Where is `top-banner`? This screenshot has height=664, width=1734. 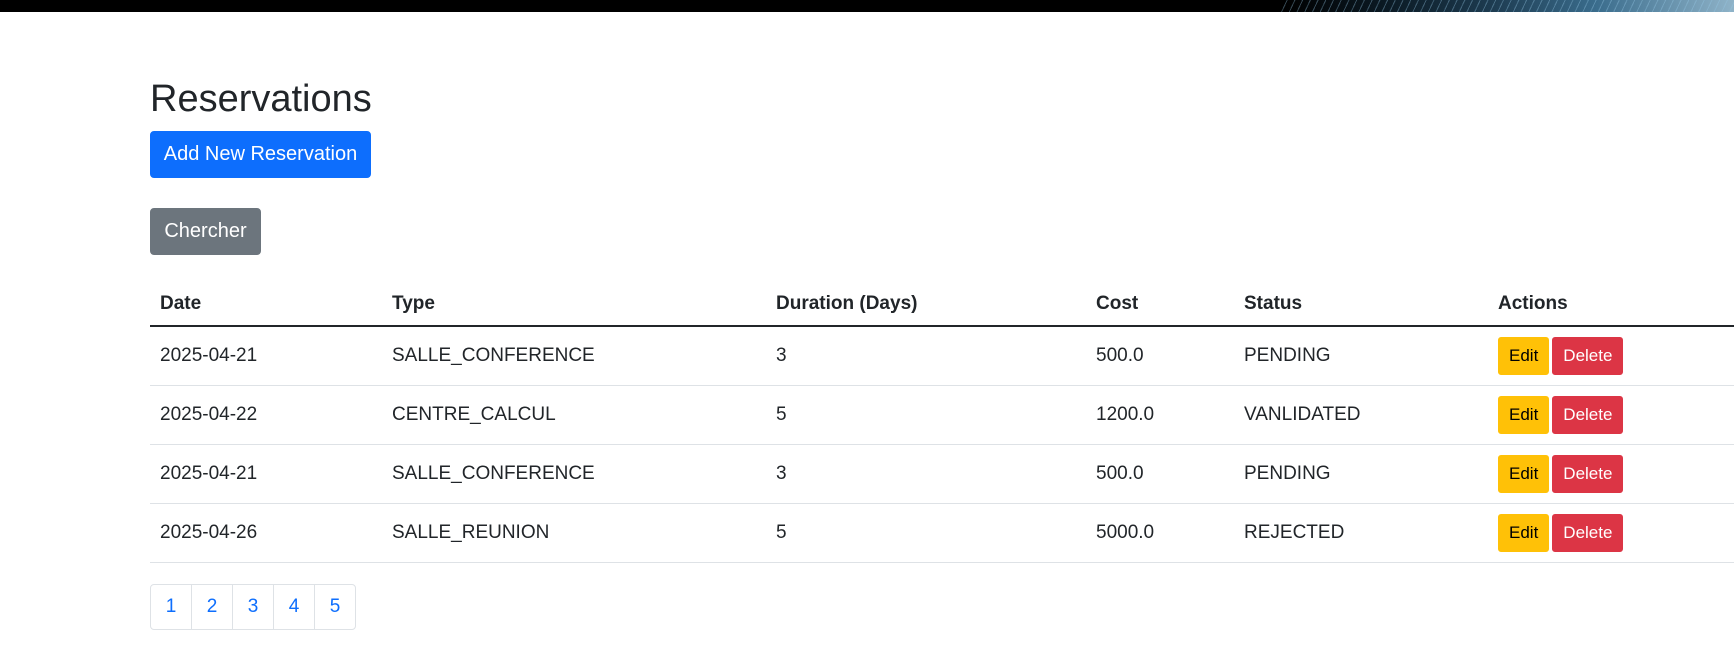 top-banner is located at coordinates (867, 6).